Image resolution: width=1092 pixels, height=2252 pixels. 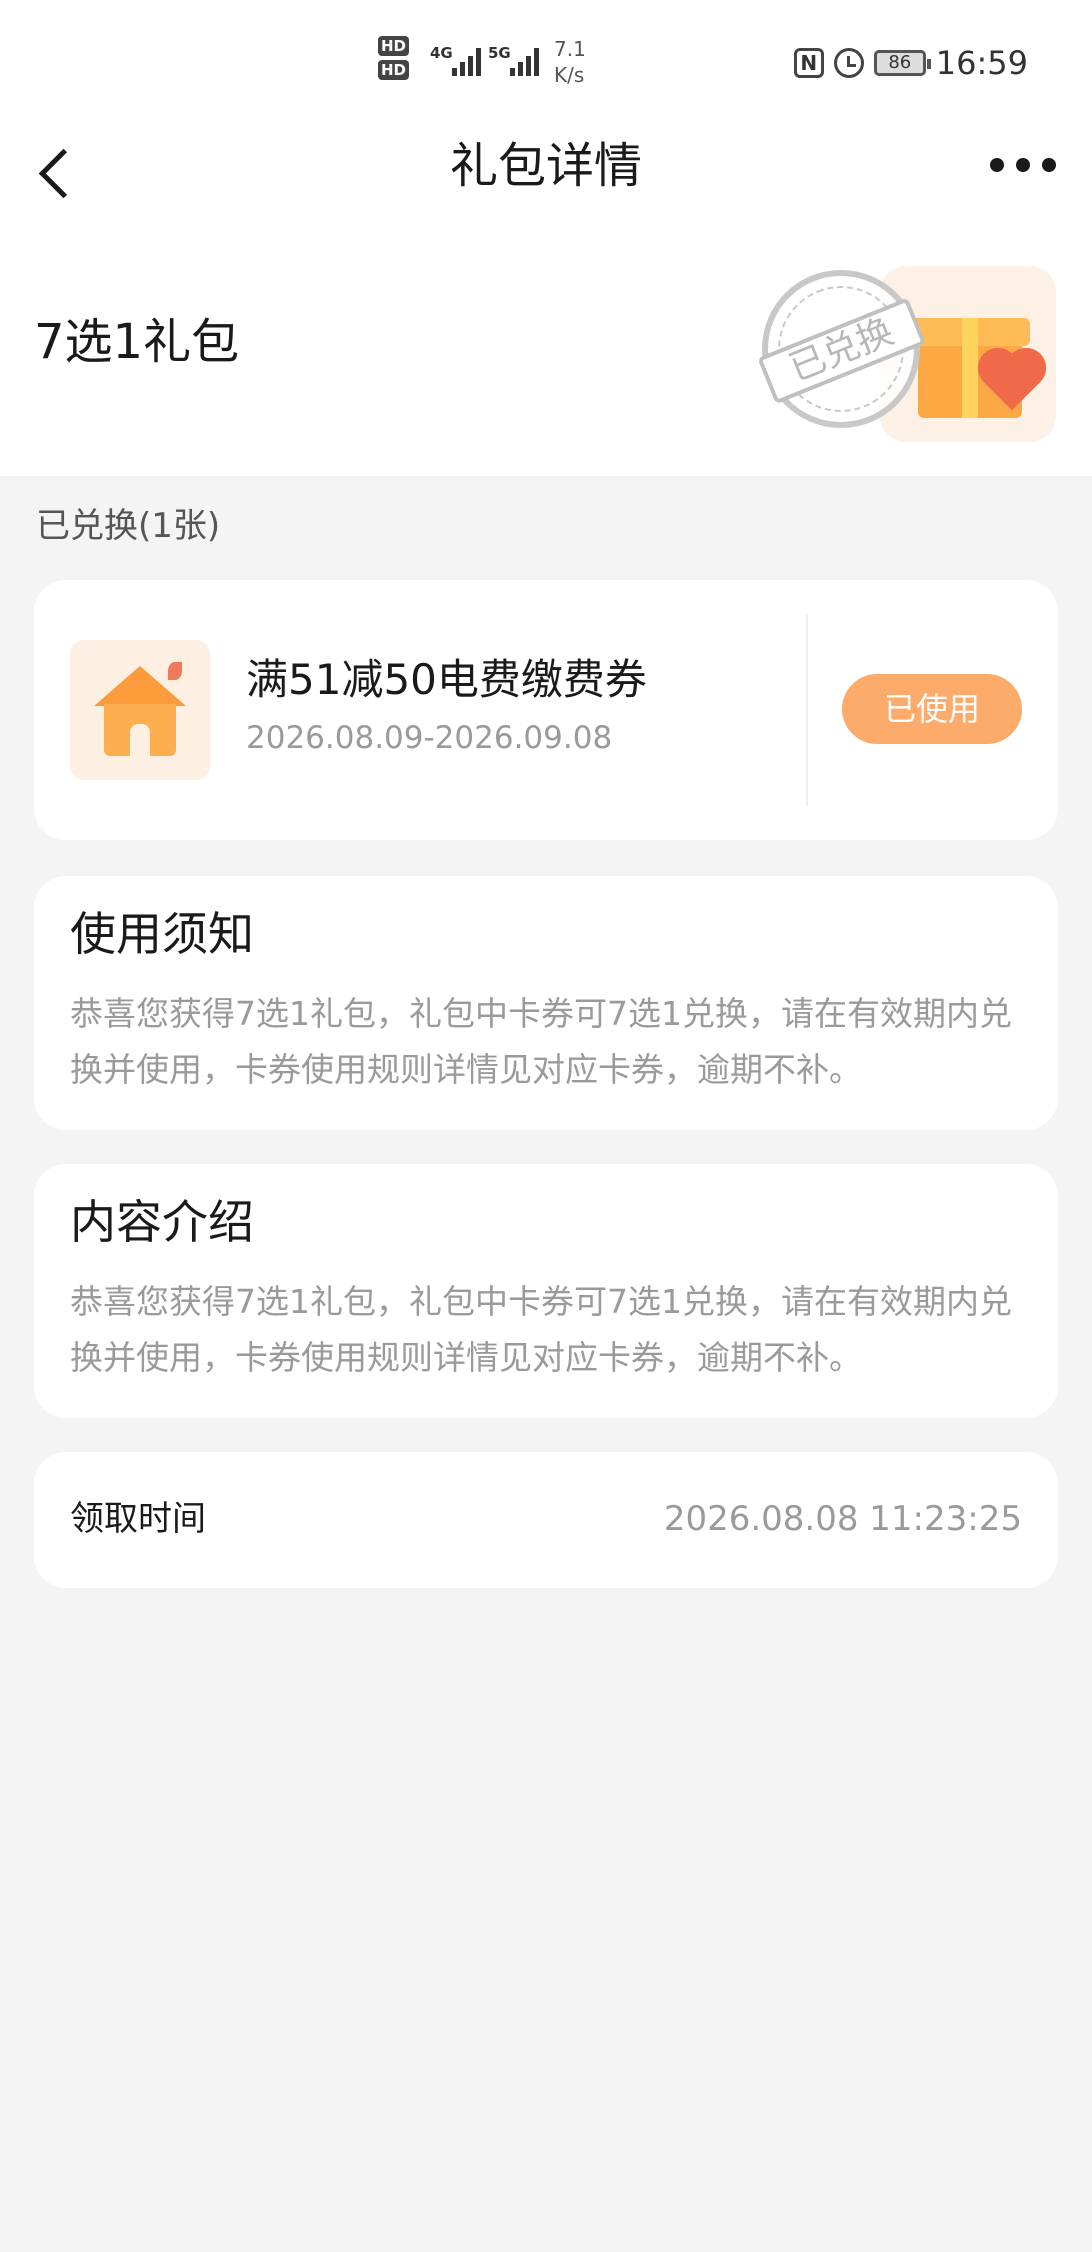 I want to click on signal-bars-1-icon, so click(x=469, y=61).